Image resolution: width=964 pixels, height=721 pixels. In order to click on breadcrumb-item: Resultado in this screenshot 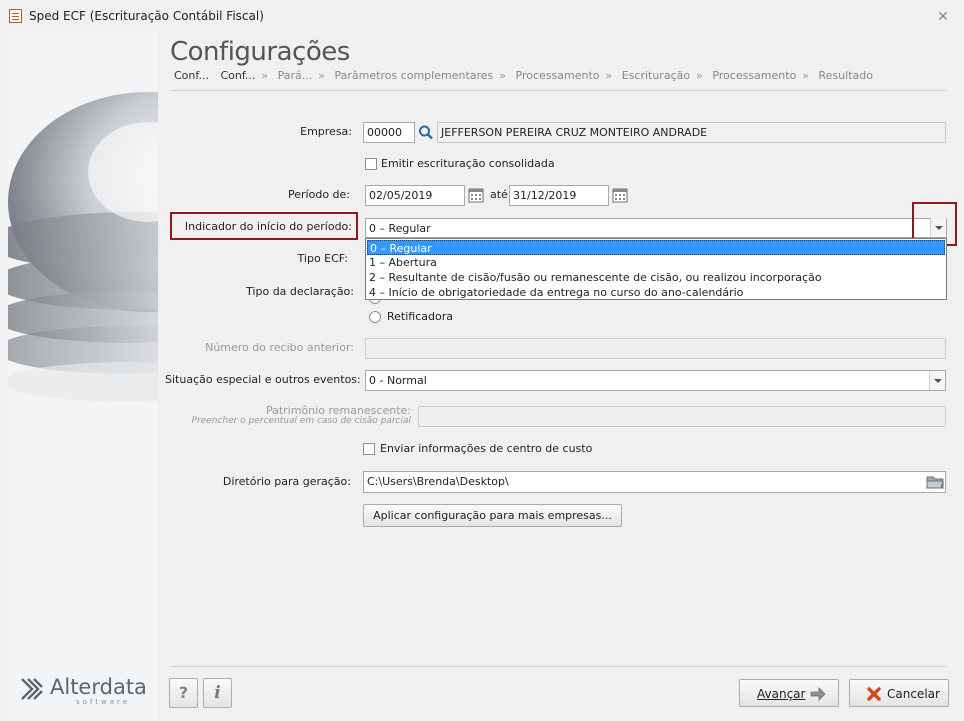, I will do `click(845, 75)`.